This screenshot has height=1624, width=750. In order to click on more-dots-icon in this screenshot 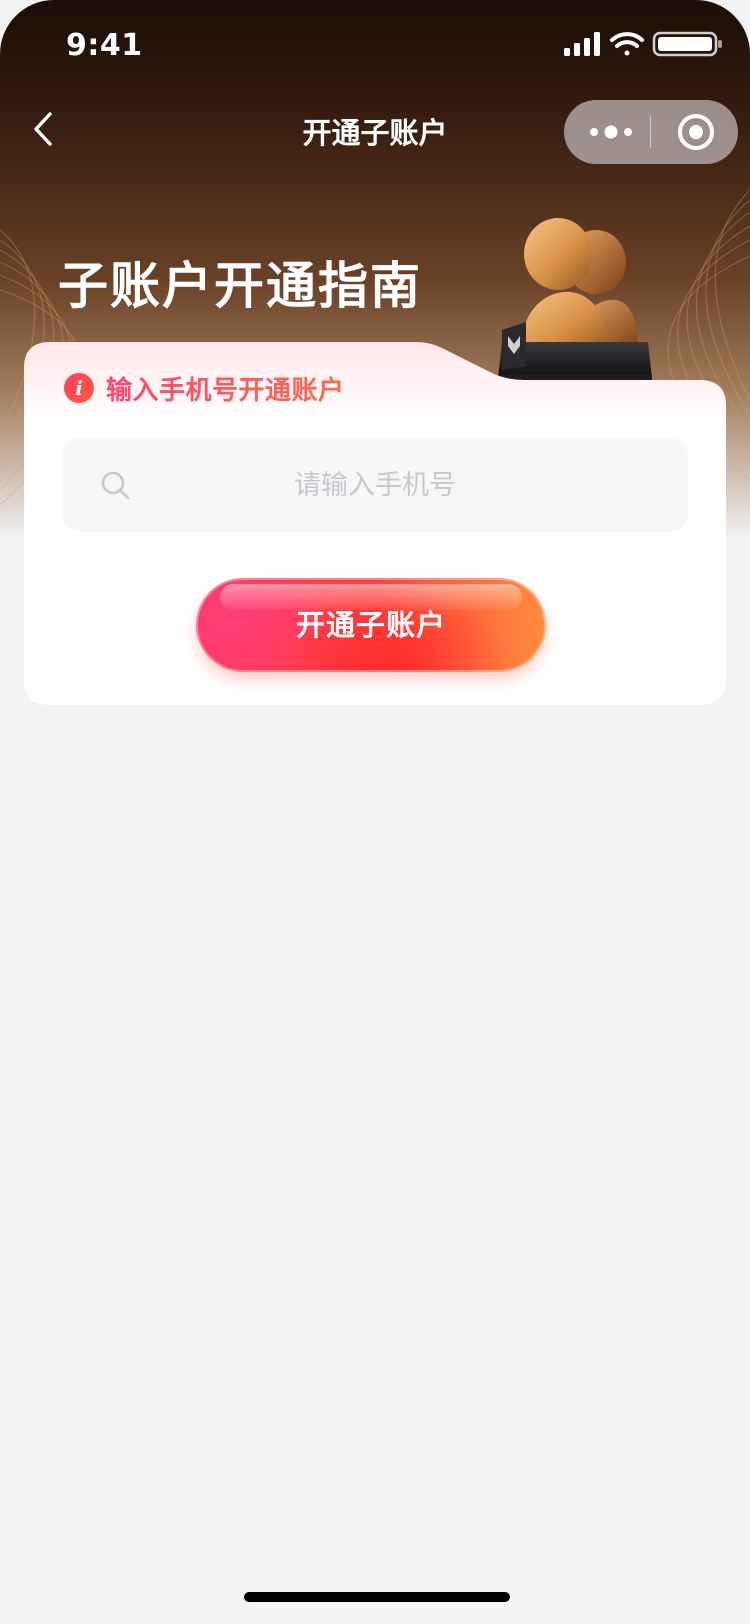, I will do `click(611, 132)`.